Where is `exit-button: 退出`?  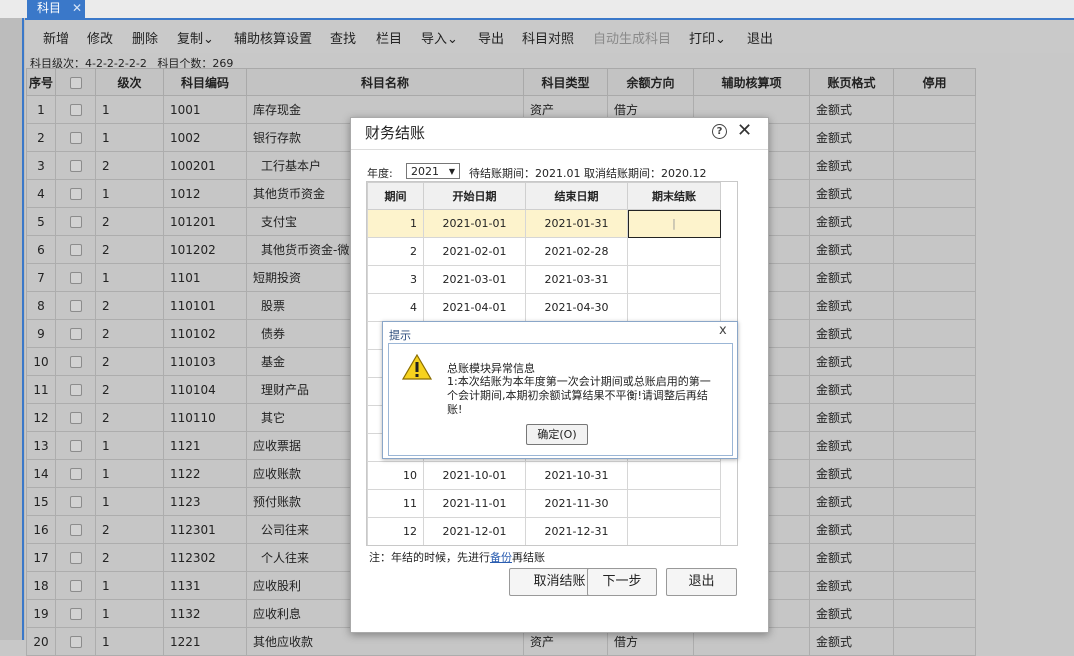
exit-button: 退出 is located at coordinates (760, 37).